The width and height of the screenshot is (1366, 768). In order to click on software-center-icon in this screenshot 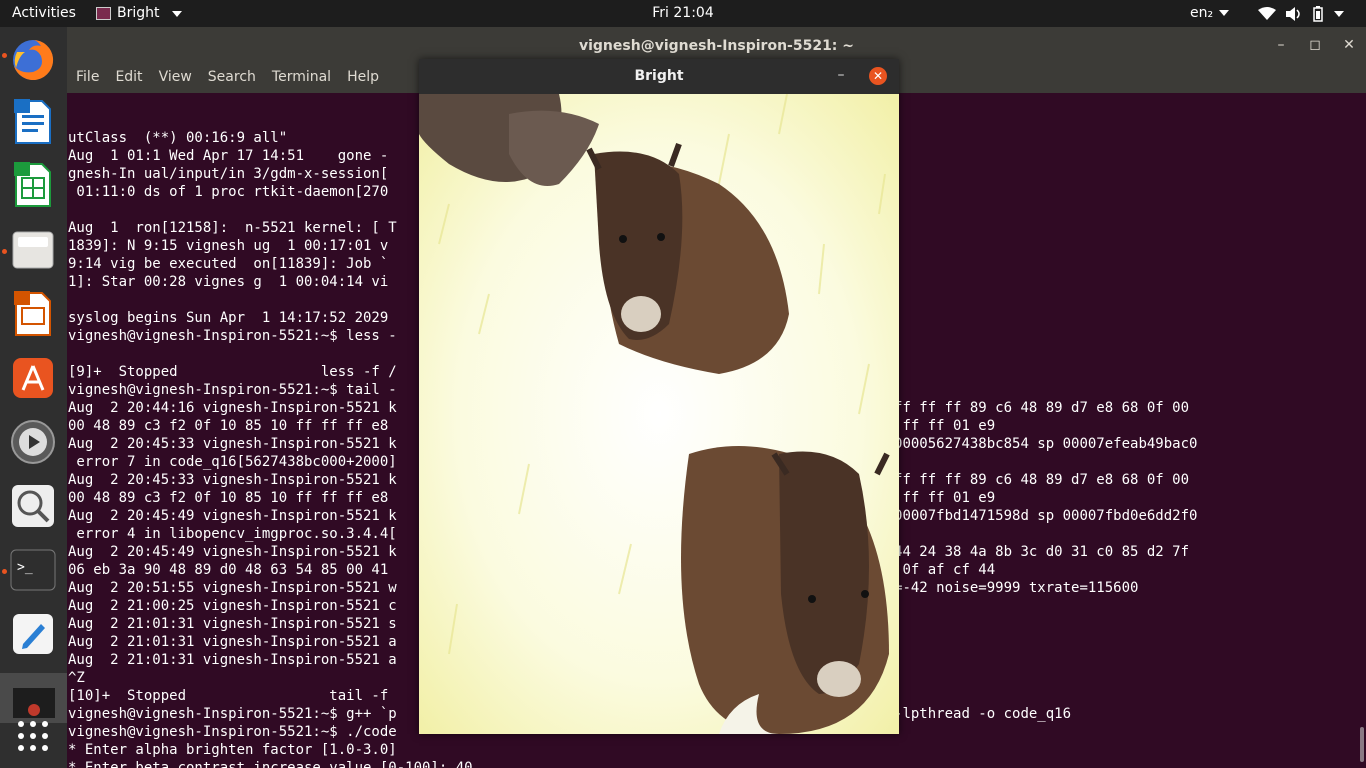, I will do `click(33, 378)`.